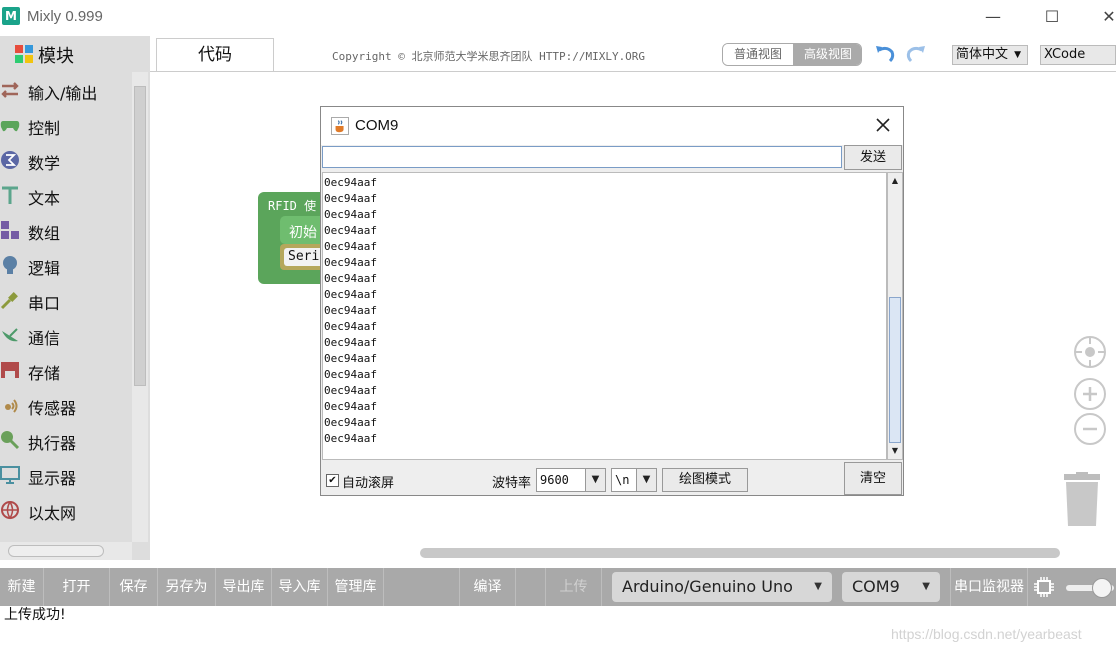  What do you see at coordinates (488, 587) in the screenshot?
I see `compile-button: 编译` at bounding box center [488, 587].